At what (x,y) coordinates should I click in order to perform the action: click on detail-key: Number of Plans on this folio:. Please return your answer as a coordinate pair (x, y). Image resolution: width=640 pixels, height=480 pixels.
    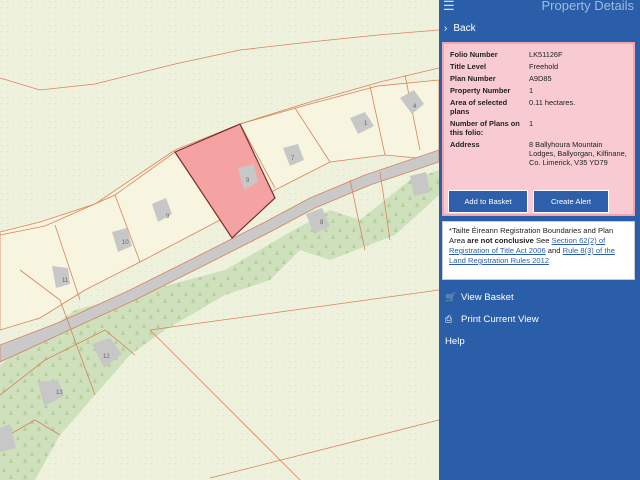
    Looking at the image, I should click on (485, 128).